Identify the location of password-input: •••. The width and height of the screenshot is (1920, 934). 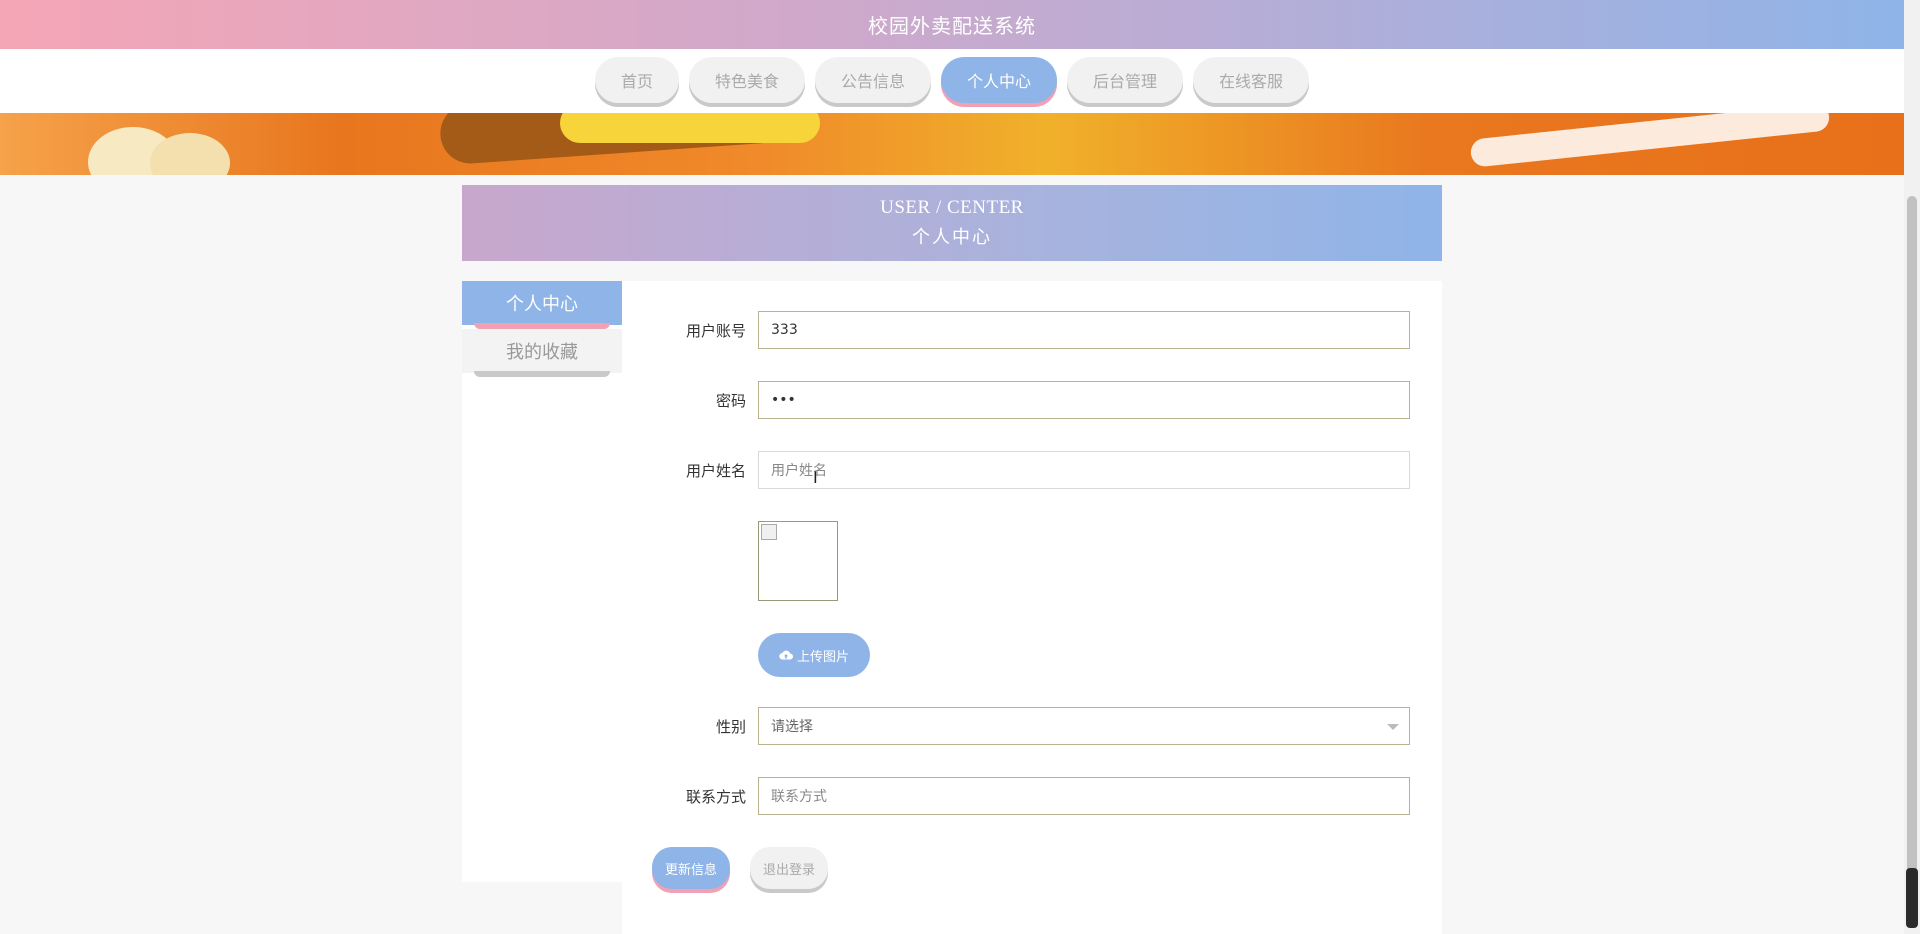
(1084, 400).